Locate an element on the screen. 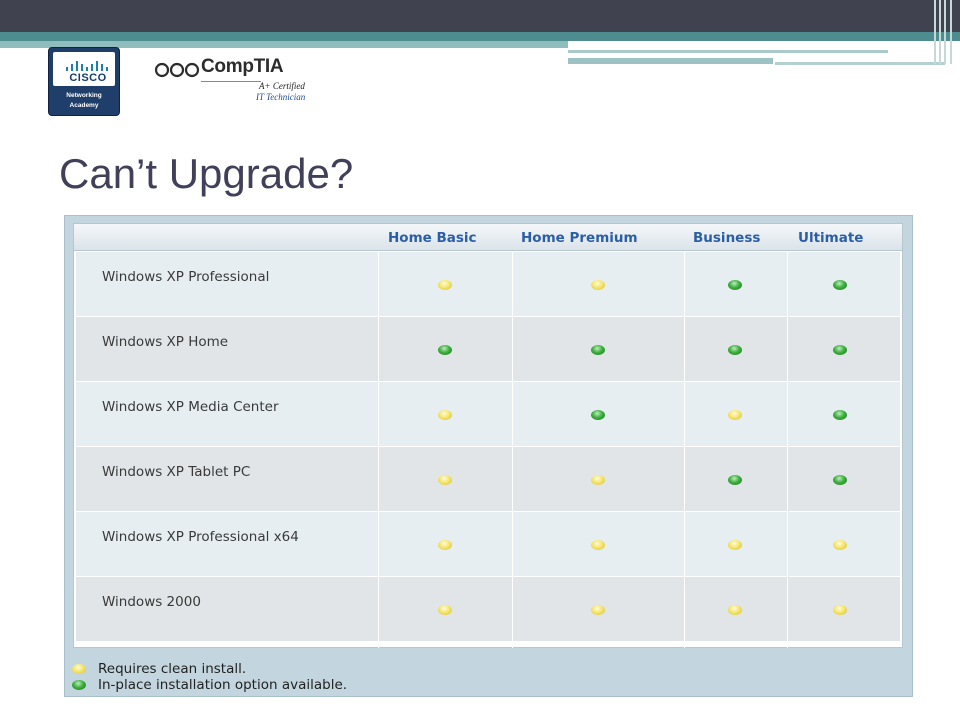 The image size is (960, 720). top-teal-bar is located at coordinates (480, 36).